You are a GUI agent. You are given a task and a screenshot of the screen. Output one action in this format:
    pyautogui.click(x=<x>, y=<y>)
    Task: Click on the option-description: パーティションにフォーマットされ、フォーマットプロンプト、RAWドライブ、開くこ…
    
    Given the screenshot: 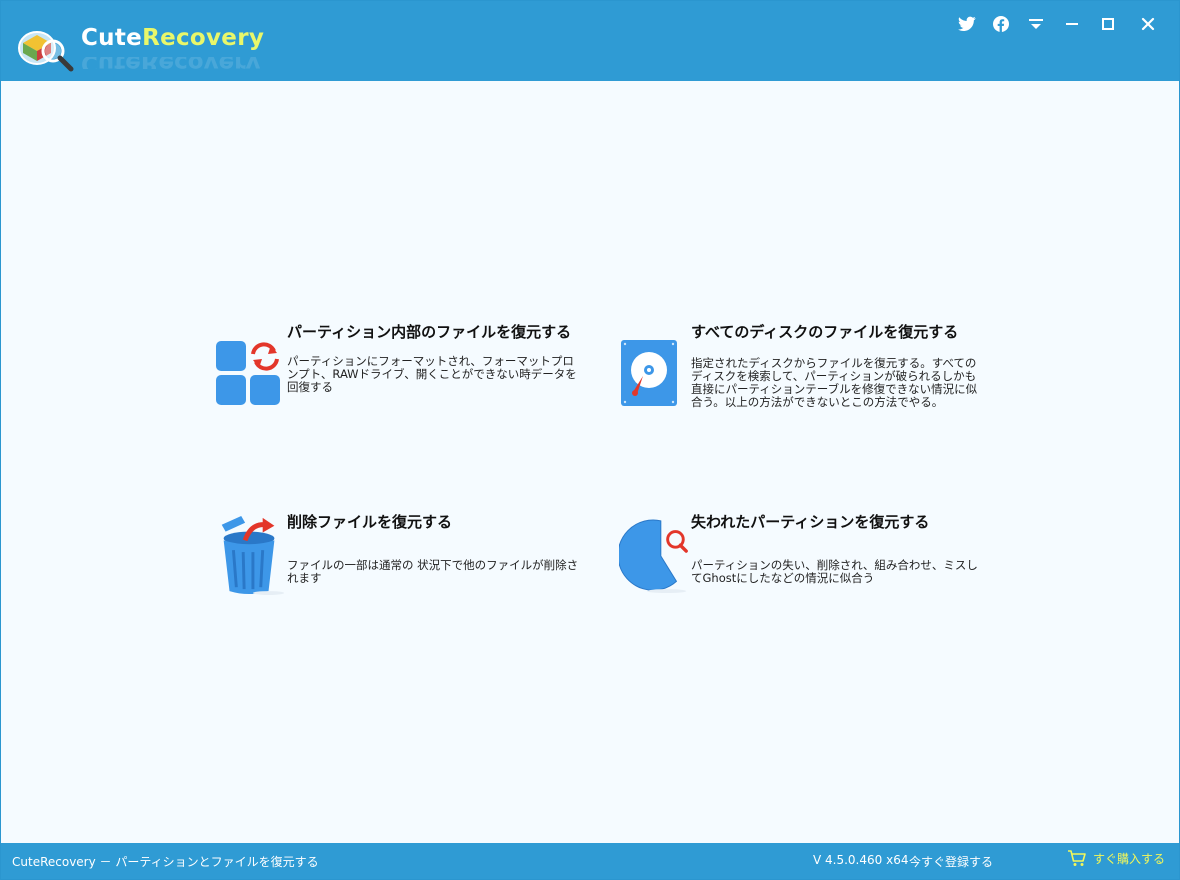 What is the action you would take?
    pyautogui.click(x=432, y=374)
    